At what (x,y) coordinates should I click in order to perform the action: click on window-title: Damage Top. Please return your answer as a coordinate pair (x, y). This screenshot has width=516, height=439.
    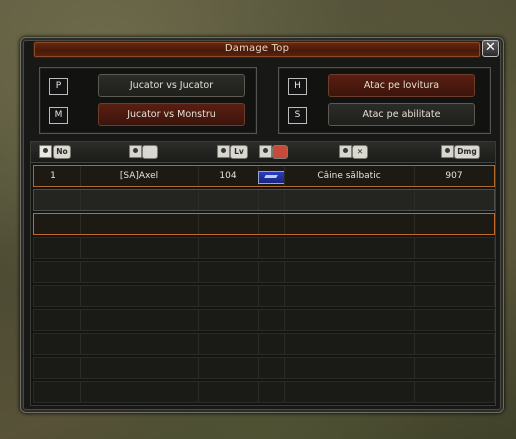
    Looking at the image, I should click on (257, 48).